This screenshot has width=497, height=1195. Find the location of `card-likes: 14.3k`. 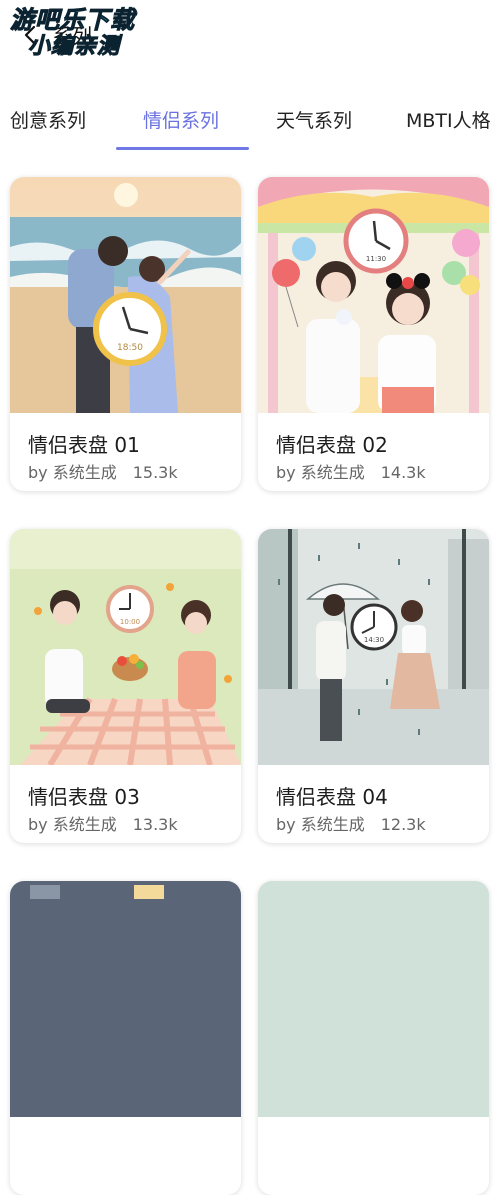

card-likes: 14.3k is located at coordinates (403, 472).